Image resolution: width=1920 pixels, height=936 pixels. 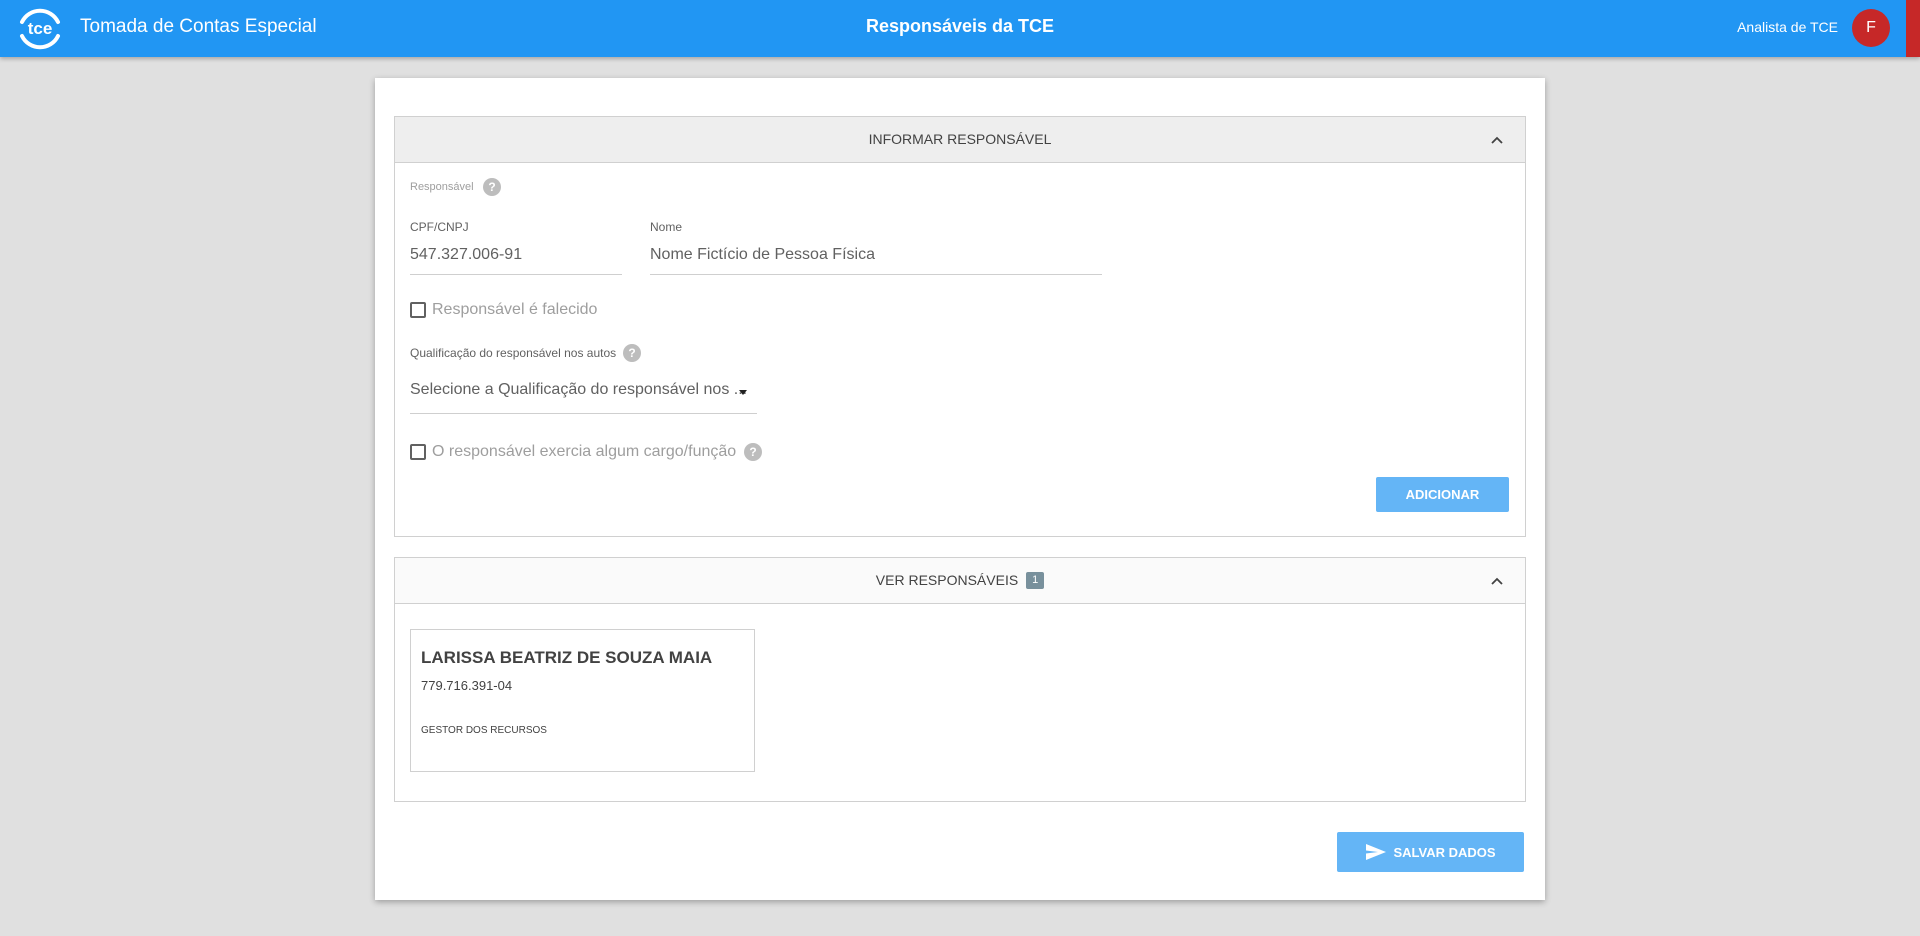 I want to click on salvar-dados-label: SALVAR DADOS, so click(x=1444, y=852).